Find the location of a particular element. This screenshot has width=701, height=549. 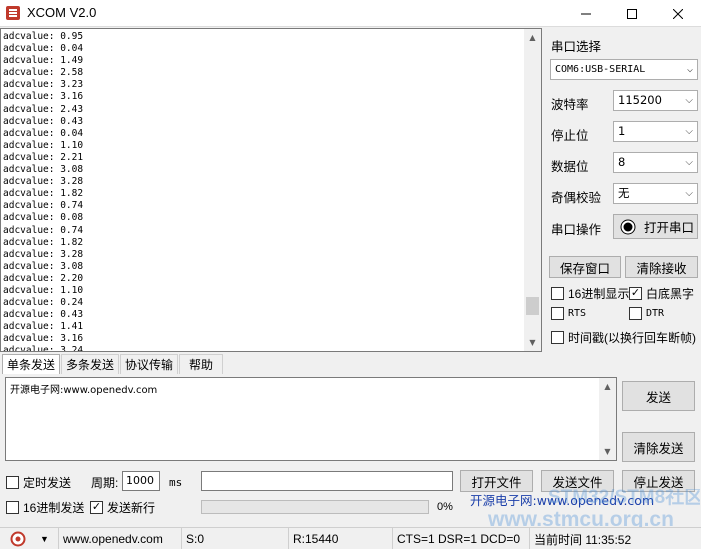

close-icon is located at coordinates (678, 13).